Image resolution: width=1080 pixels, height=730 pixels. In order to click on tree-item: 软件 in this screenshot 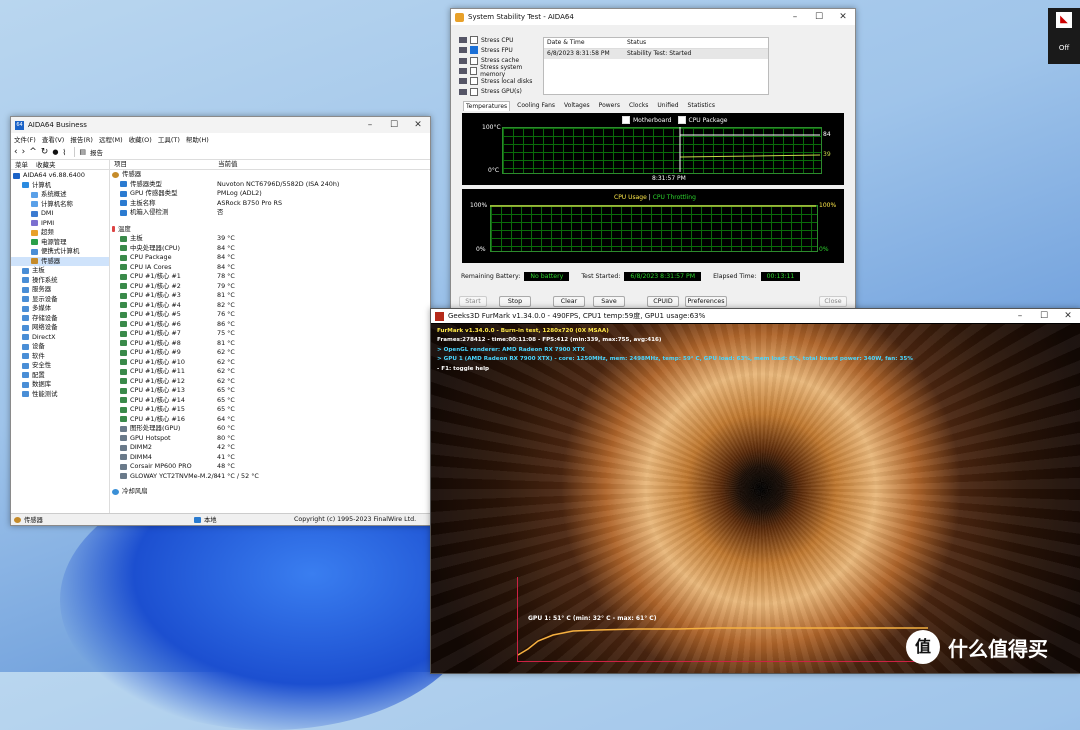, I will do `click(60, 357)`.